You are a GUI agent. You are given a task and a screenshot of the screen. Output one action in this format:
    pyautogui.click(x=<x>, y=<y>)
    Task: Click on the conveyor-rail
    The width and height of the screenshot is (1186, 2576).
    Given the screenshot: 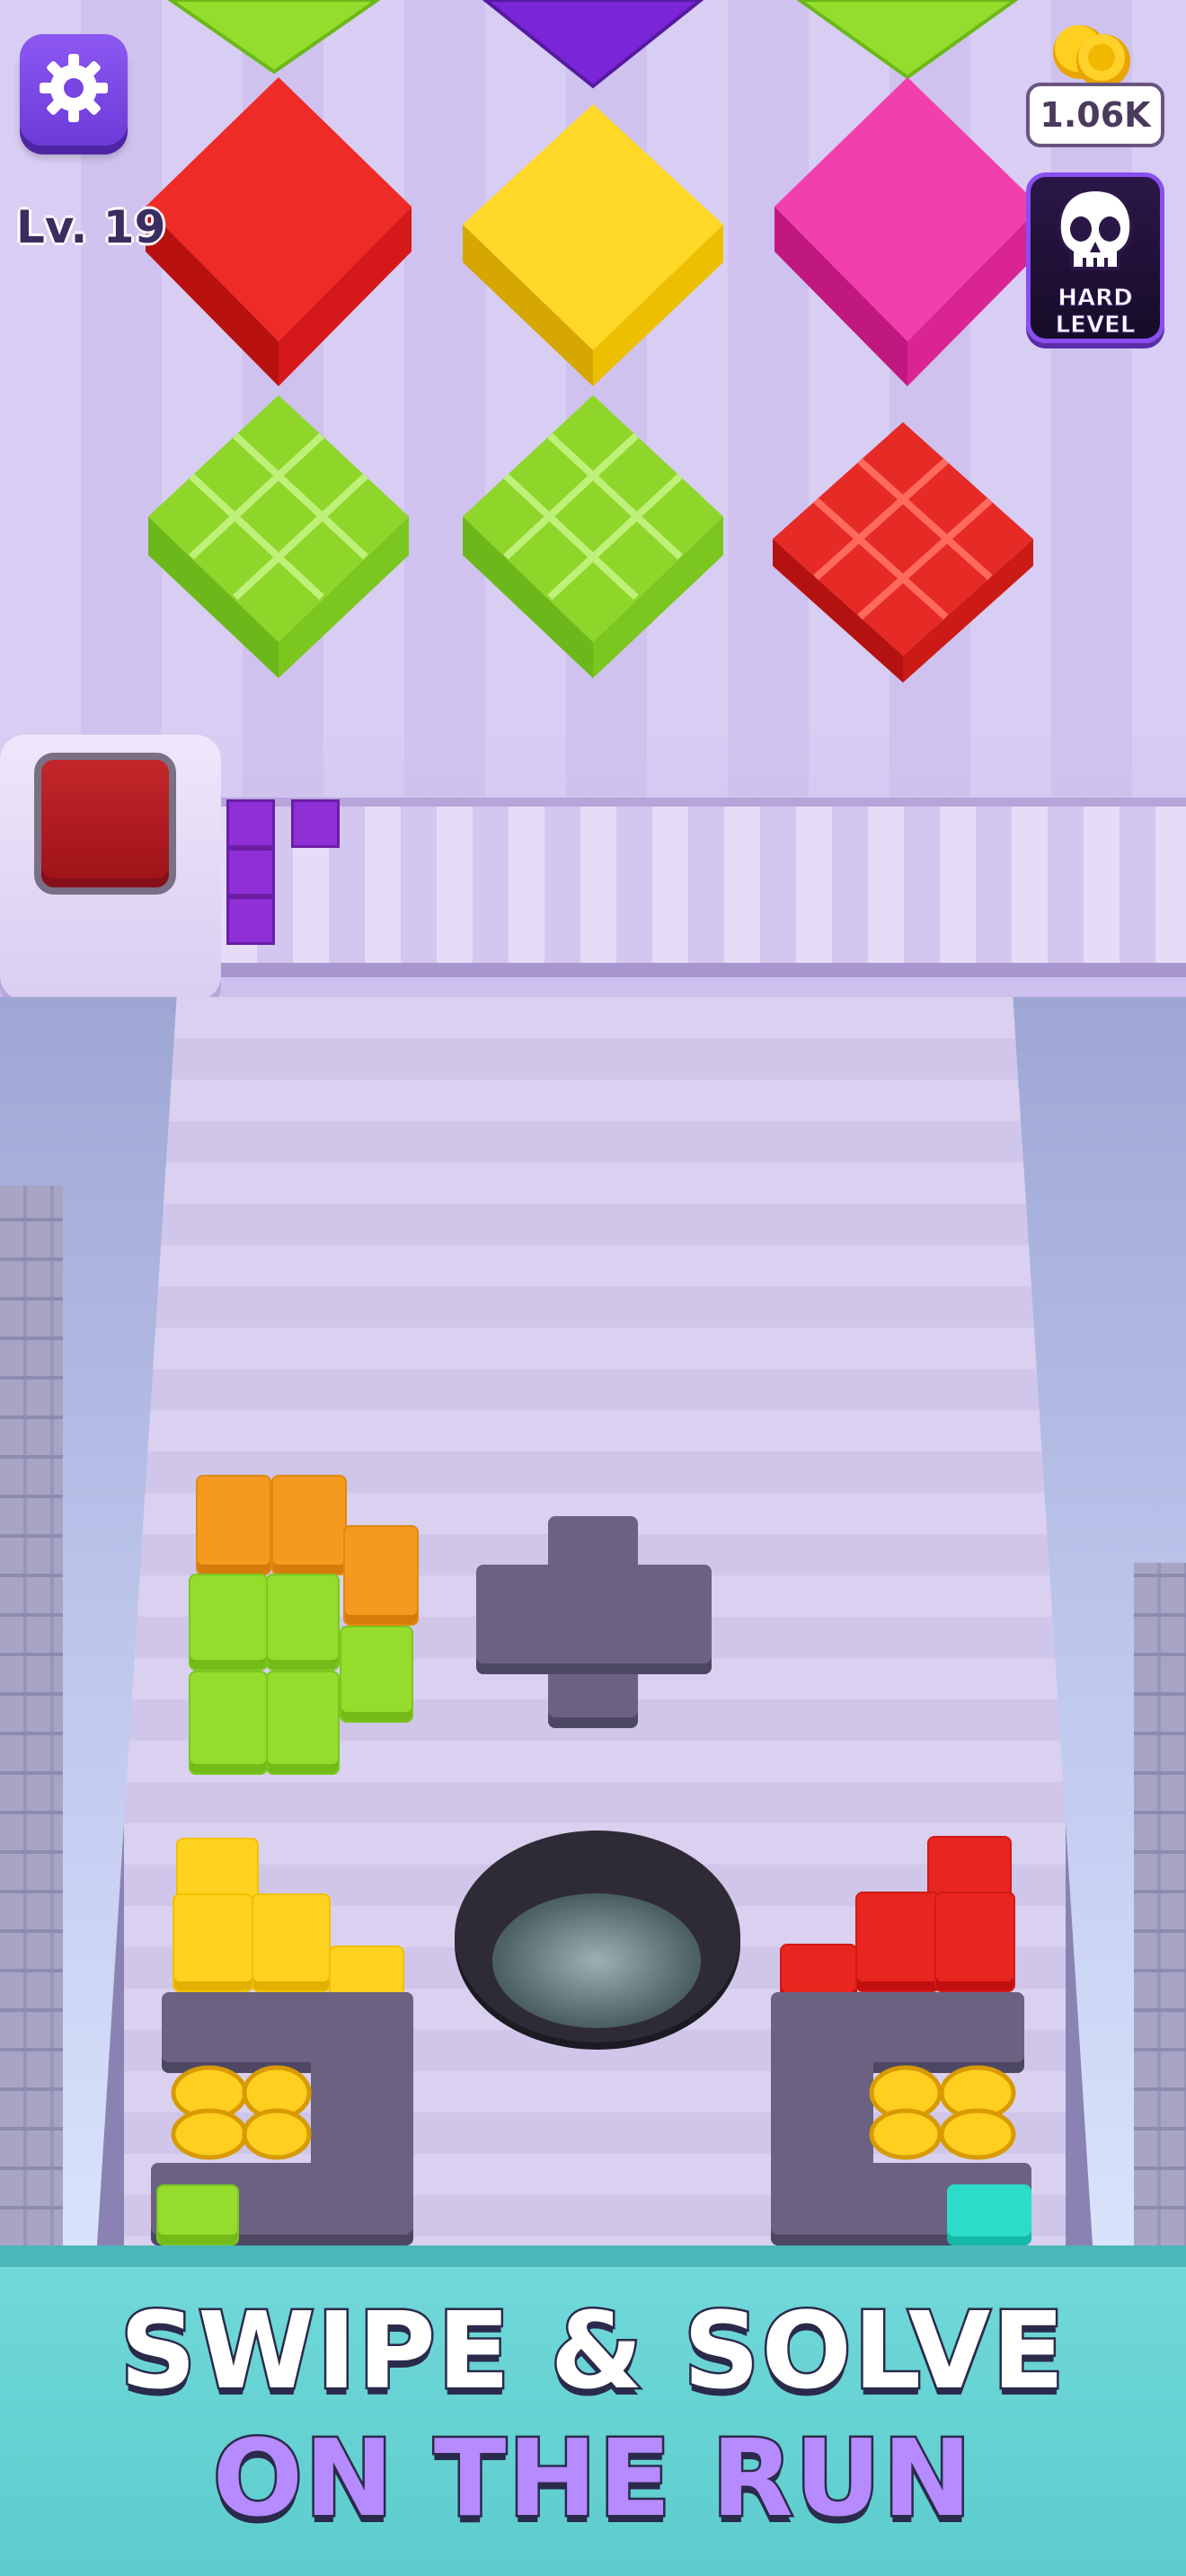 What is the action you would take?
    pyautogui.click(x=703, y=887)
    